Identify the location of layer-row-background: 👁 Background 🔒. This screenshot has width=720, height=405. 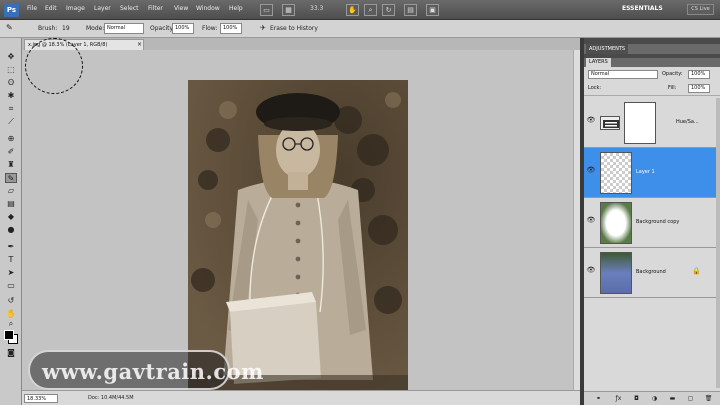
(650, 273).